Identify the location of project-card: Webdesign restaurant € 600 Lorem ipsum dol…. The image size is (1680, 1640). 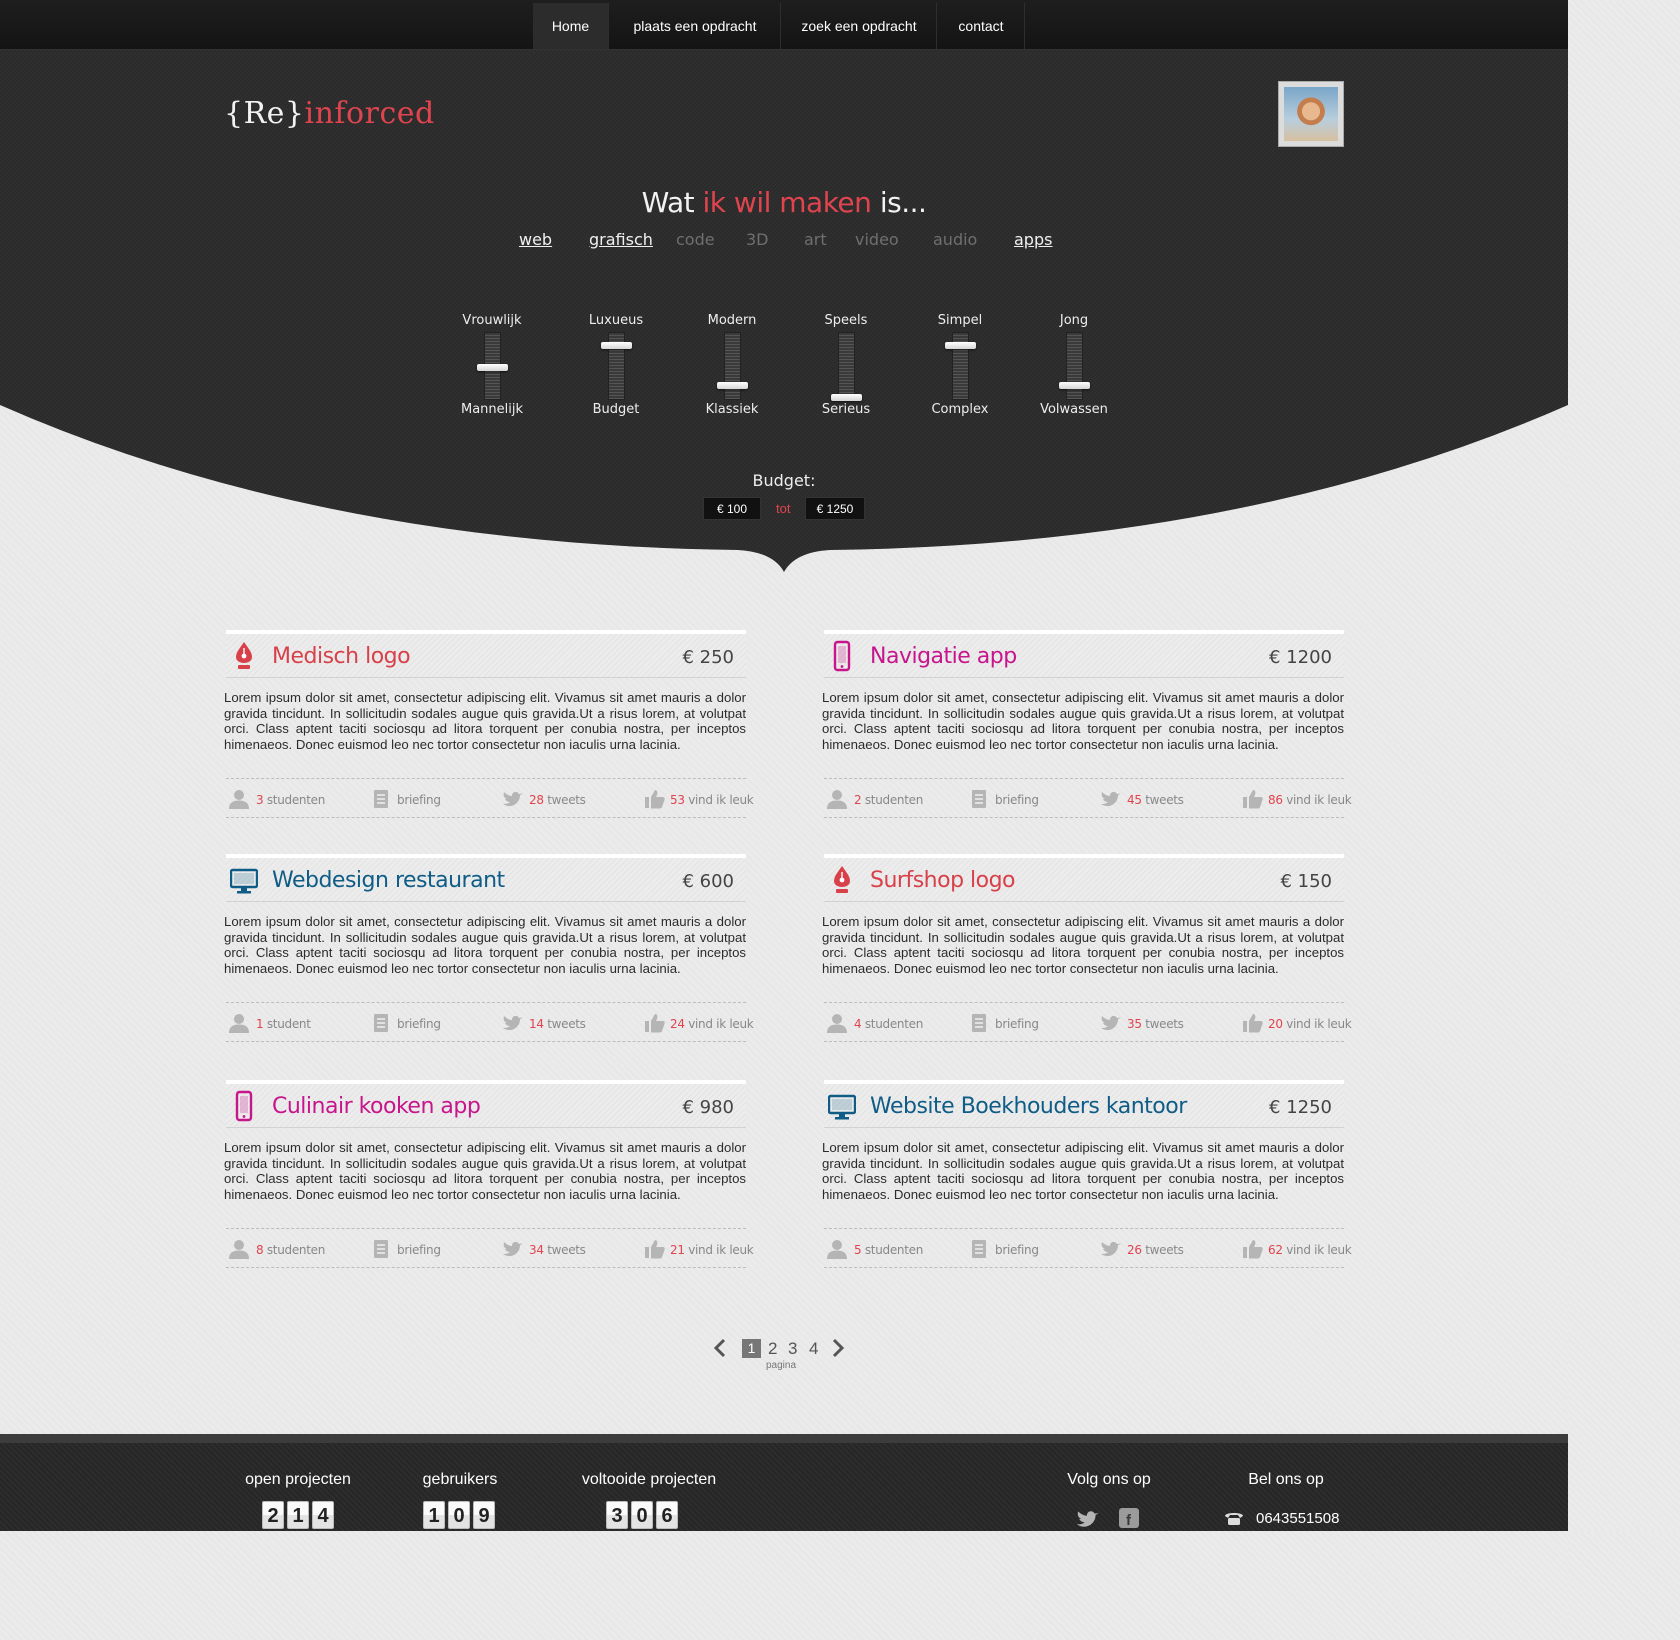
(489, 949).